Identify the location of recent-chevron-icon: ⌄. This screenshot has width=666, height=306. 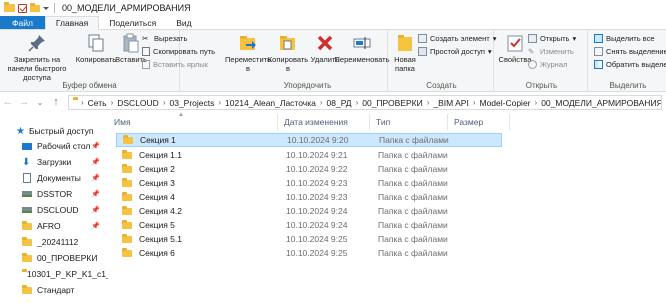
(40, 102).